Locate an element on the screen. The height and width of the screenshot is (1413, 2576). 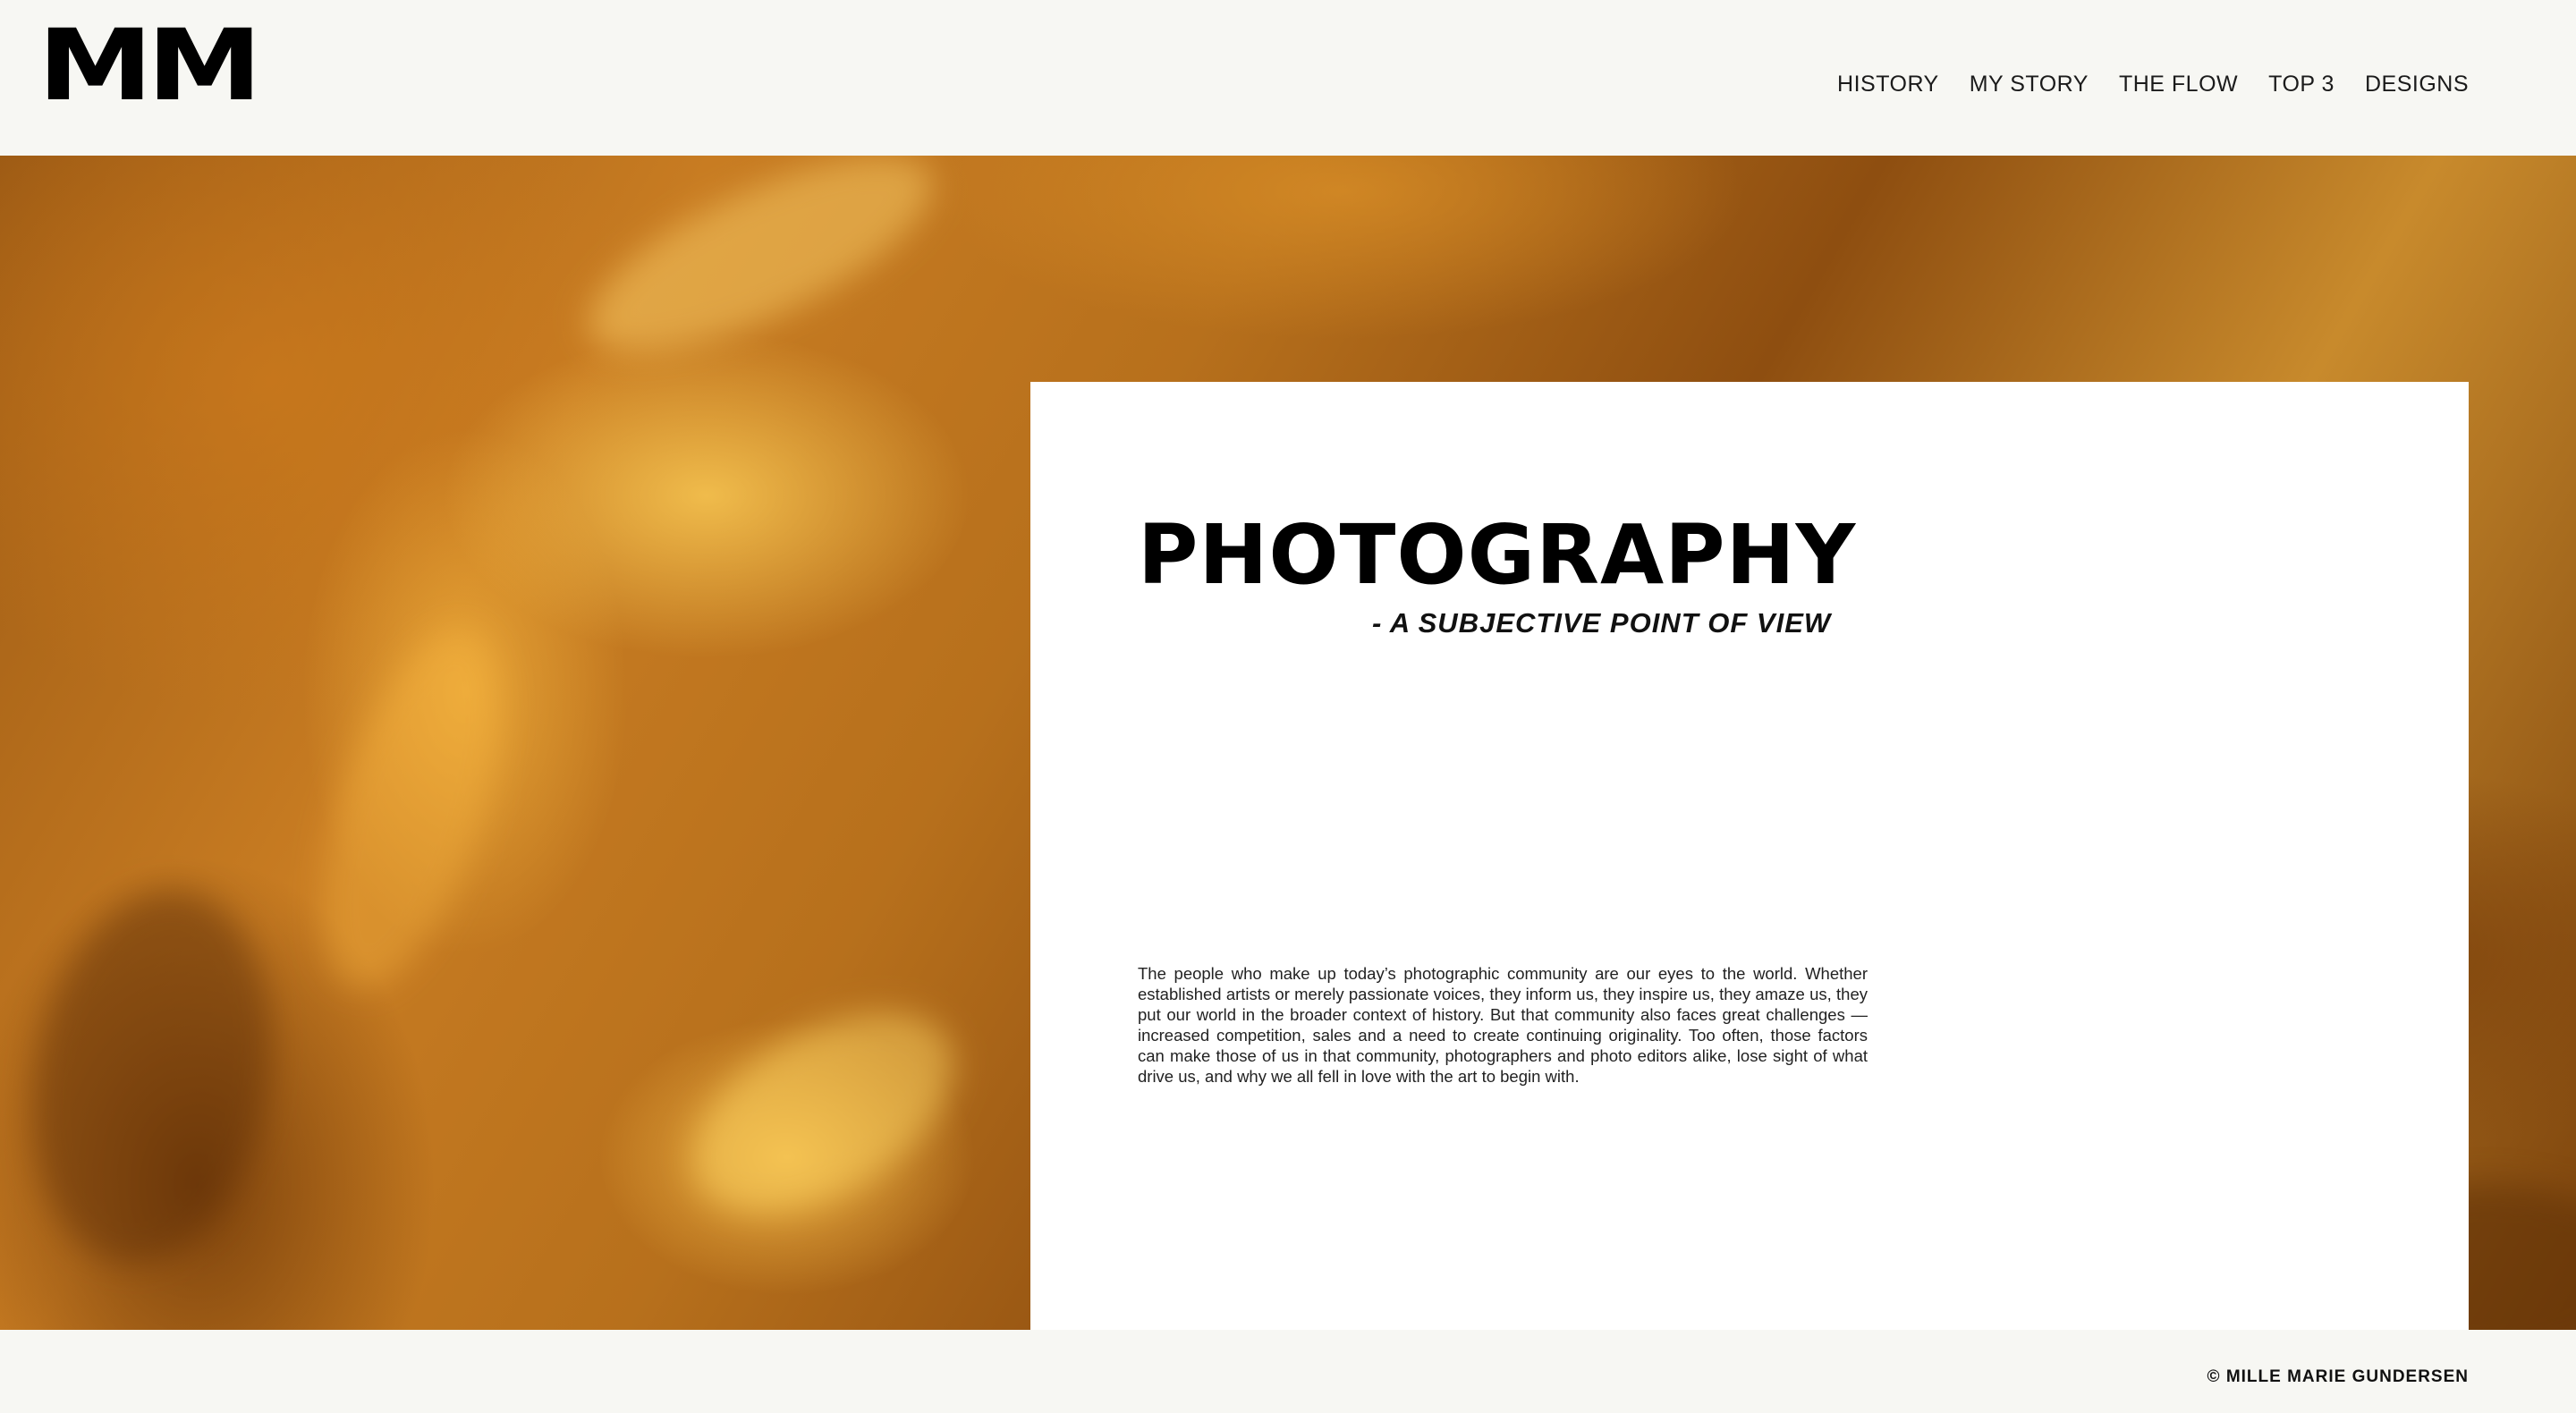
page-title: PHOTOGRAPHY is located at coordinates (1497, 555).